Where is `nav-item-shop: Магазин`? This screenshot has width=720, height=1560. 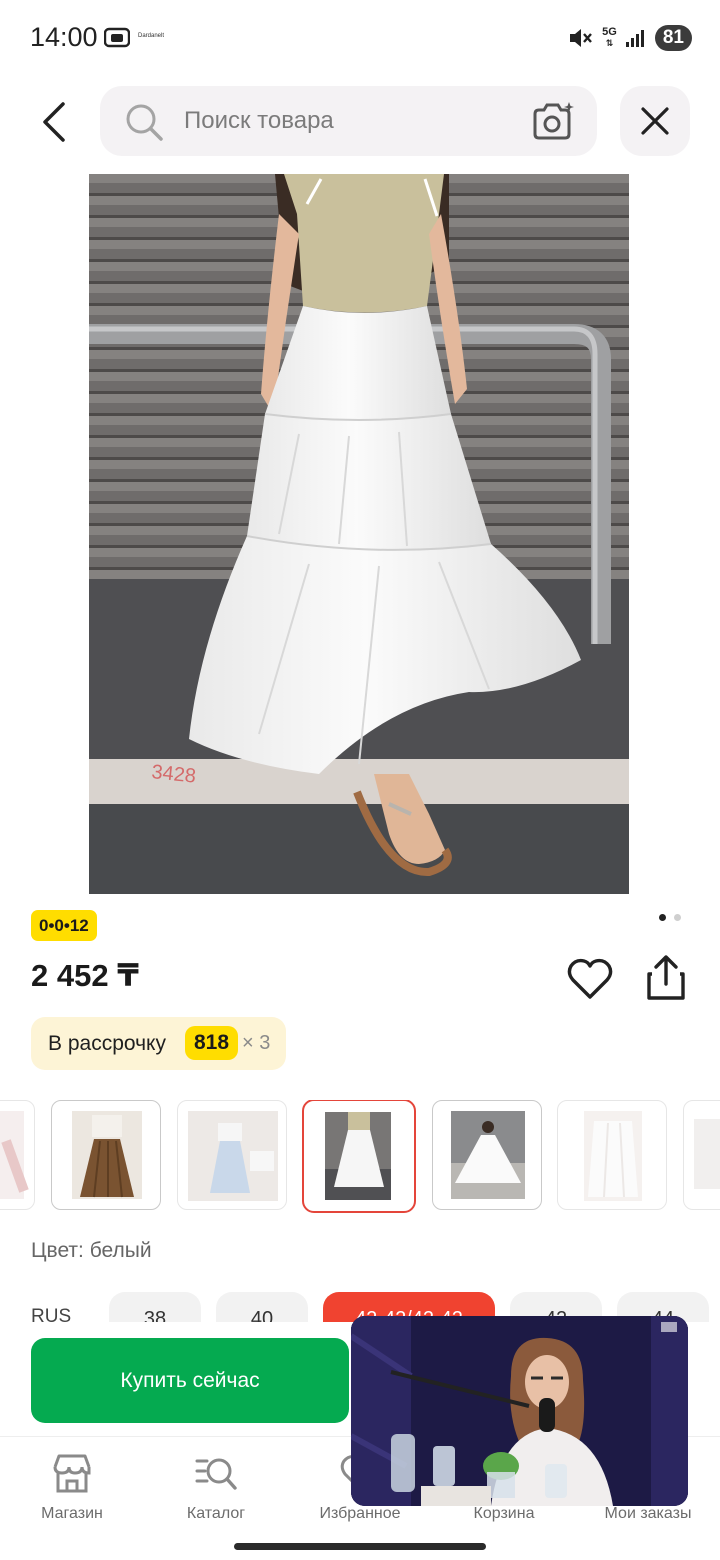
nav-item-shop: Магазин is located at coordinates (72, 1487).